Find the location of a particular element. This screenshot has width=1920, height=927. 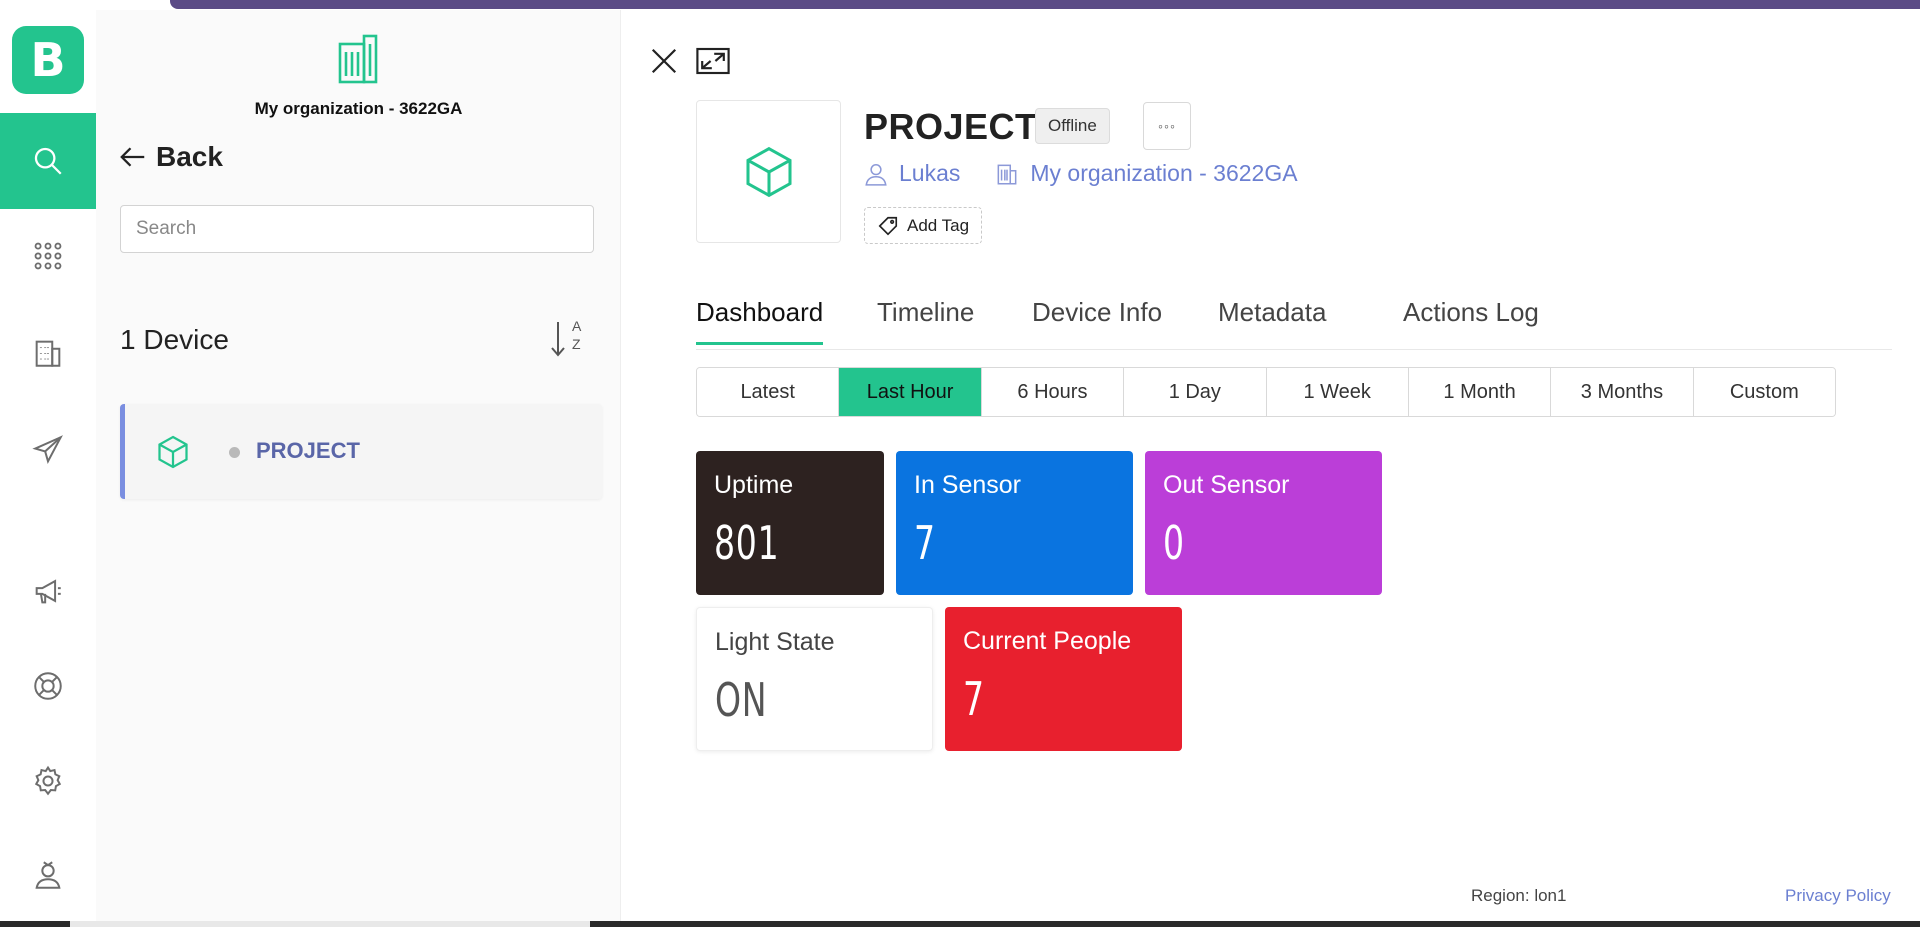

sort-letter-a: A is located at coordinates (577, 326).